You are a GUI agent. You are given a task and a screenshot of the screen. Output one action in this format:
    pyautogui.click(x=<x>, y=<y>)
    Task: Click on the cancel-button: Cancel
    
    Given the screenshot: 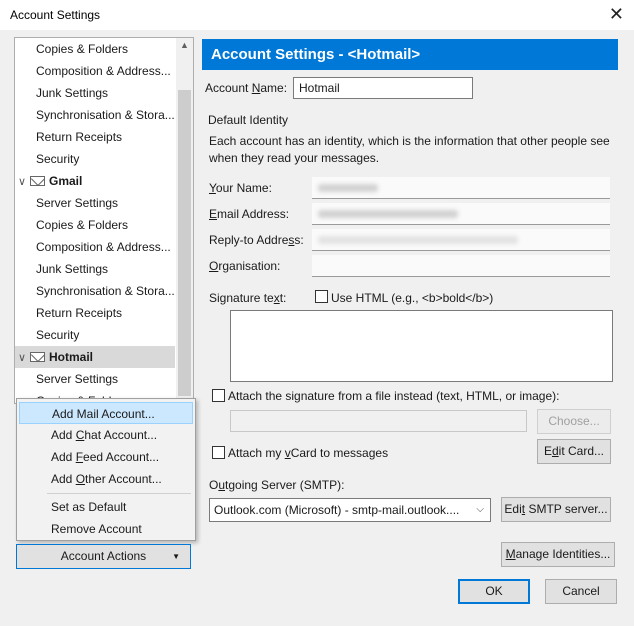 What is the action you would take?
    pyautogui.click(x=581, y=591)
    